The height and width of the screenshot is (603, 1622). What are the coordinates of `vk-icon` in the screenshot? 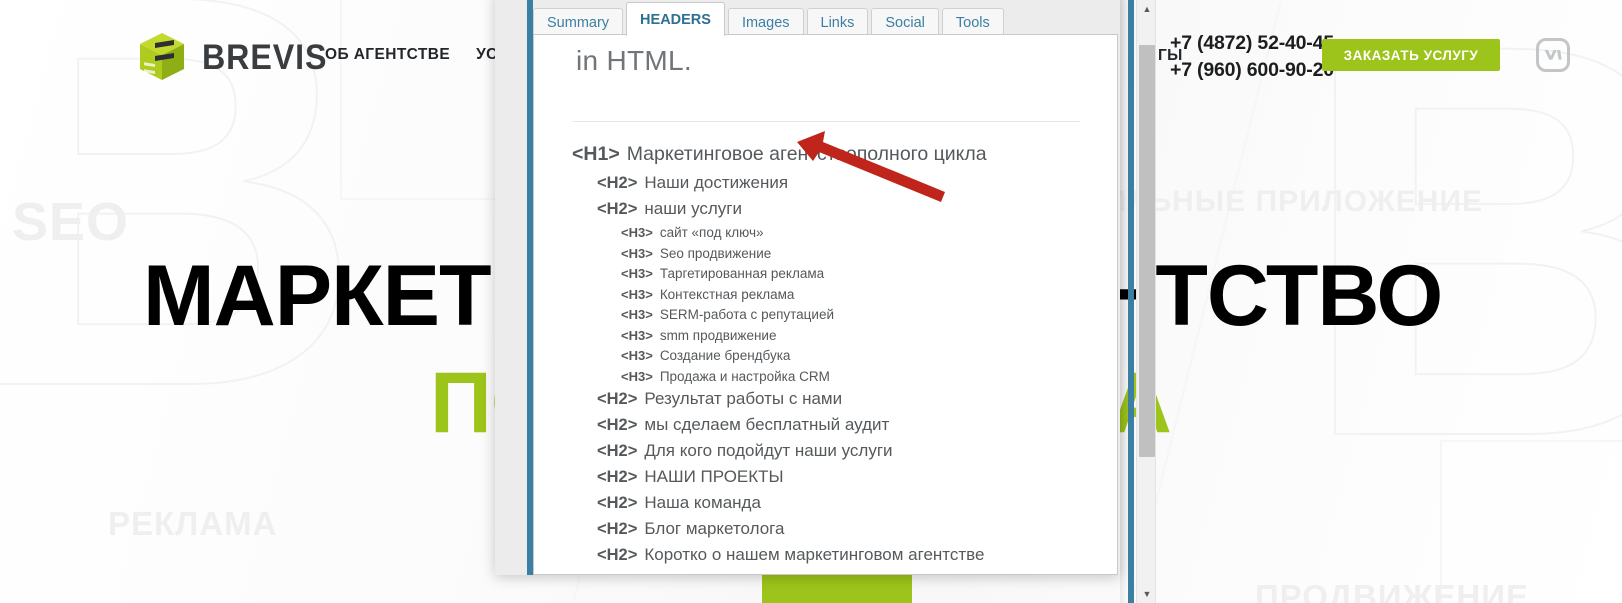 It's located at (1553, 55).